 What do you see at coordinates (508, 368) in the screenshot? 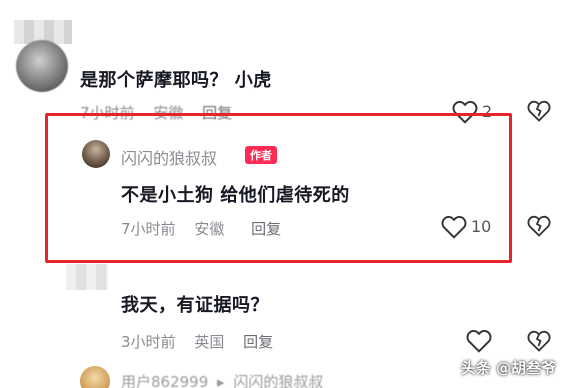
I see `watermark: 头条 @胡叁爷` at bounding box center [508, 368].